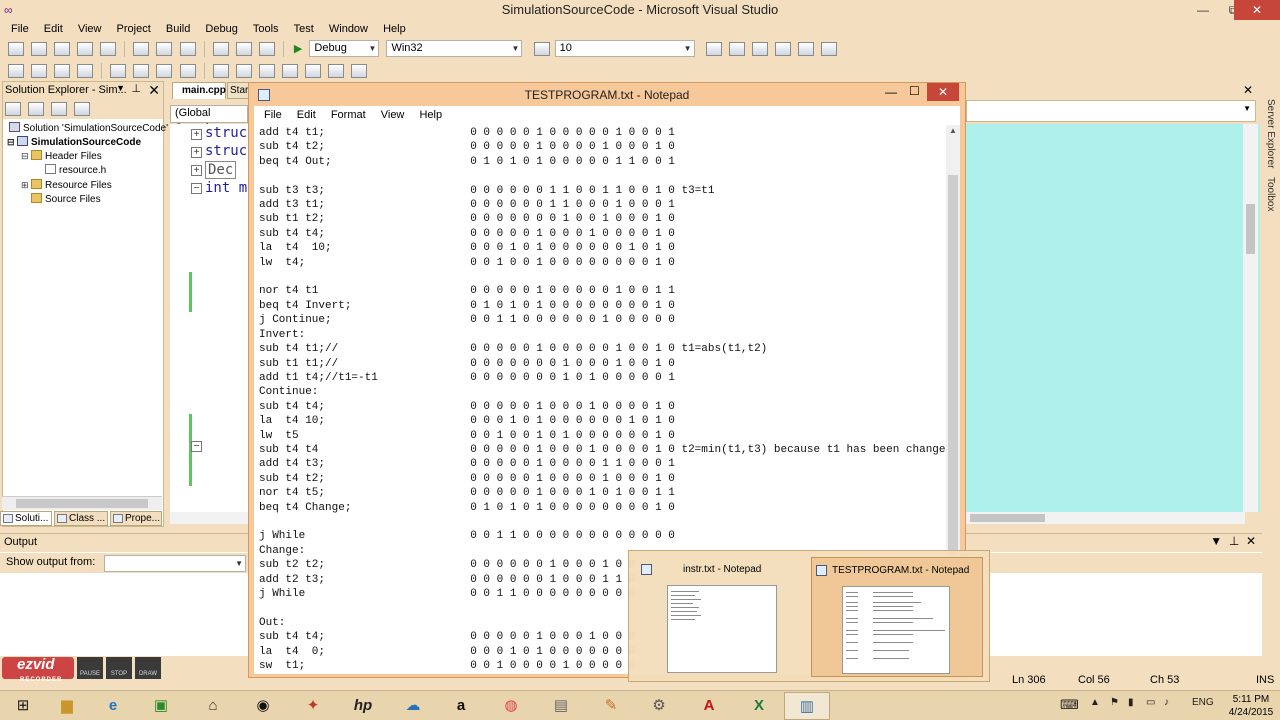  What do you see at coordinates (90, 29) in the screenshot?
I see `menu-view: View` at bounding box center [90, 29].